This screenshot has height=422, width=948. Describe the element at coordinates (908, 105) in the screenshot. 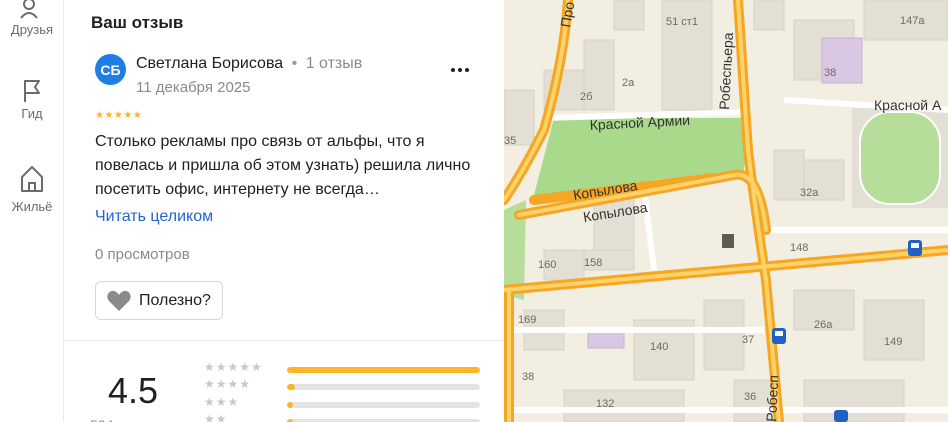

I see `street-label: Красной А` at that location.